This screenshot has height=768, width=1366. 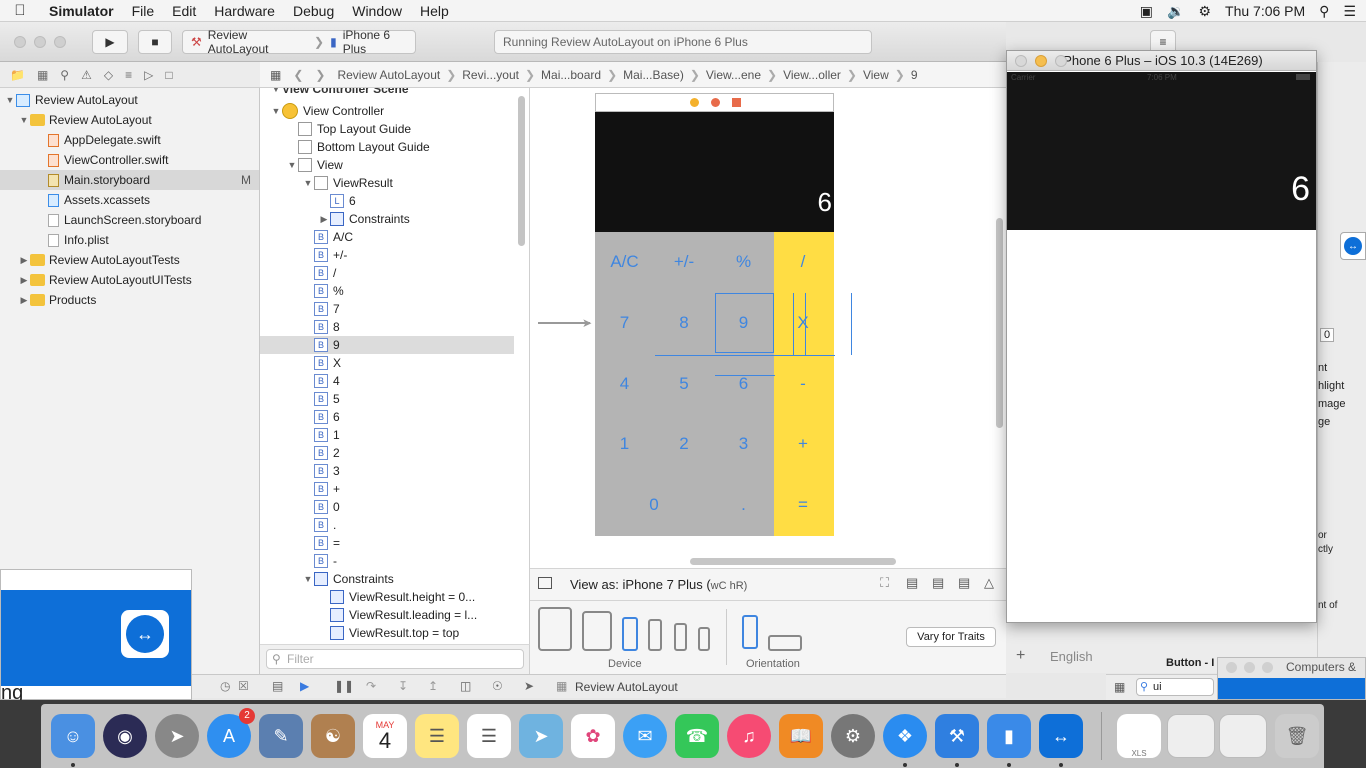 What do you see at coordinates (129, 180) in the screenshot?
I see `nav-row-file-selected: Main.storyboard M` at bounding box center [129, 180].